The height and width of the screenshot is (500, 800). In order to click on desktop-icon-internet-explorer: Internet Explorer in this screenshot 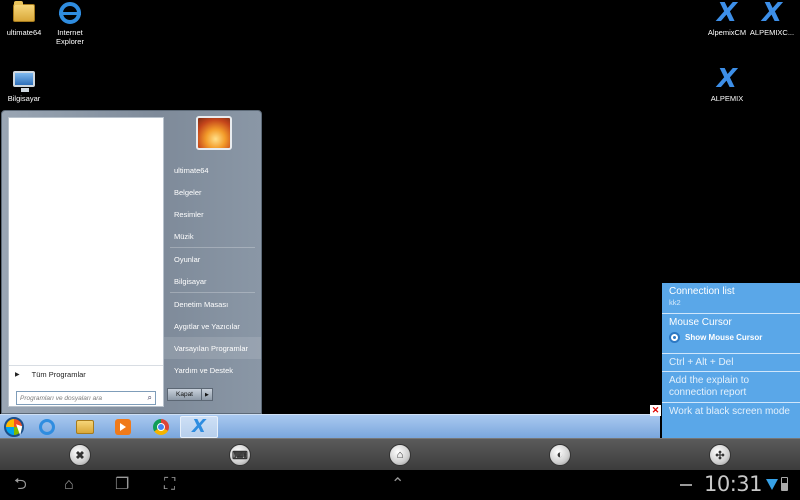, I will do `click(70, 23)`.